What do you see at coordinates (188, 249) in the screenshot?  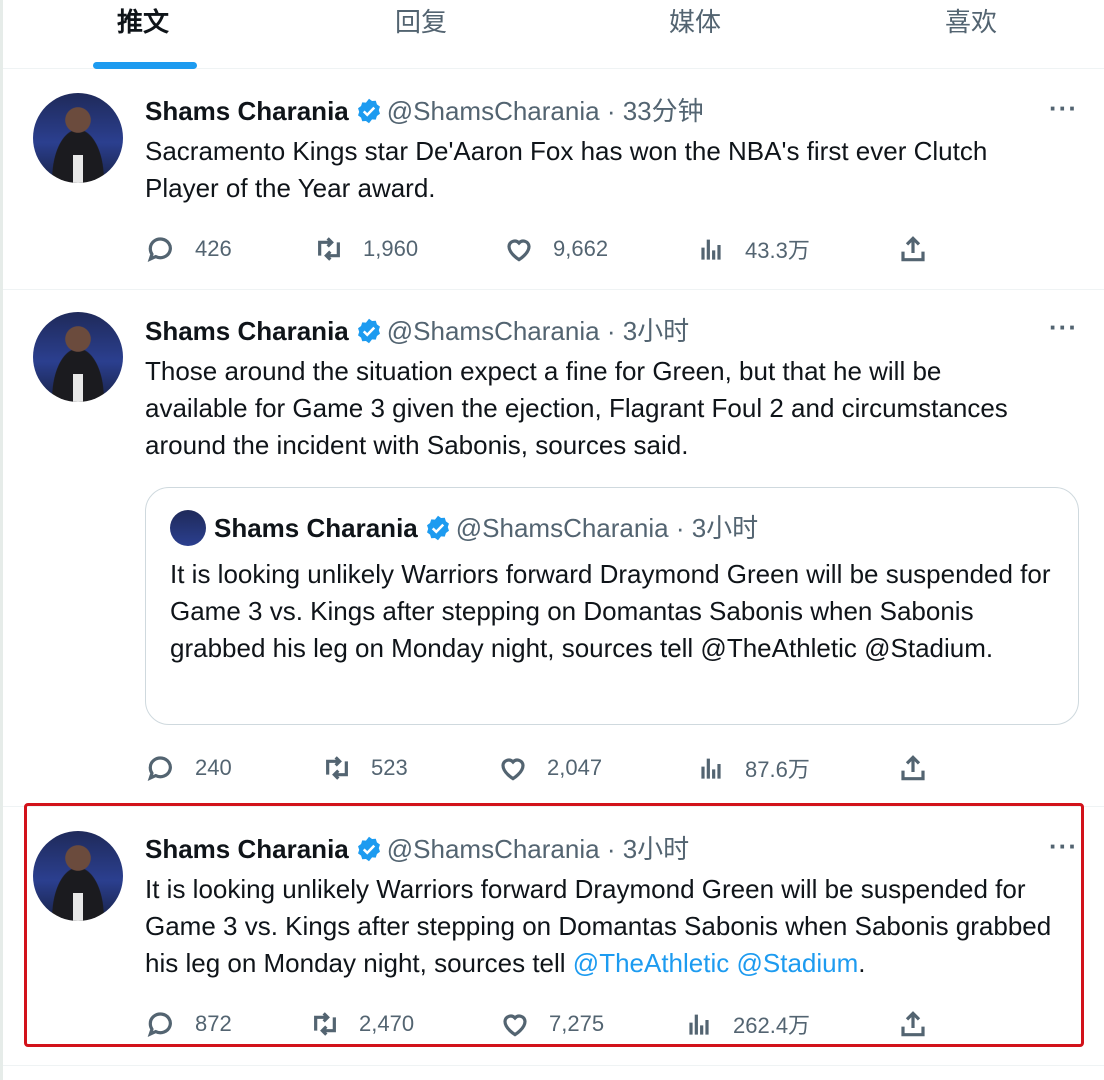 I see `reply-button: 426` at bounding box center [188, 249].